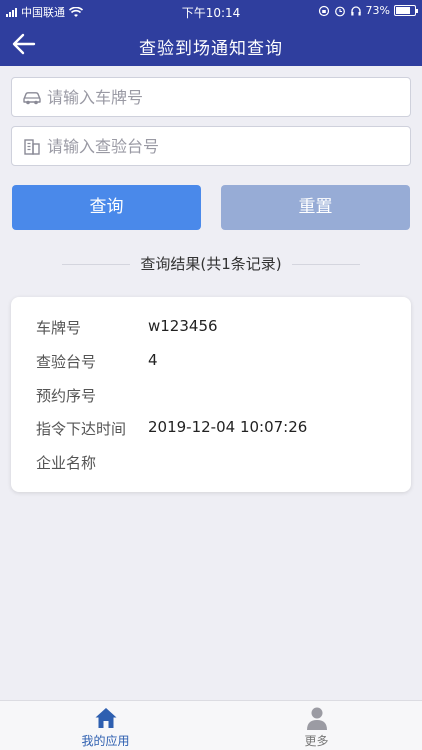 This screenshot has height=750, width=422. I want to click on company-label: 企业名称, so click(66, 463).